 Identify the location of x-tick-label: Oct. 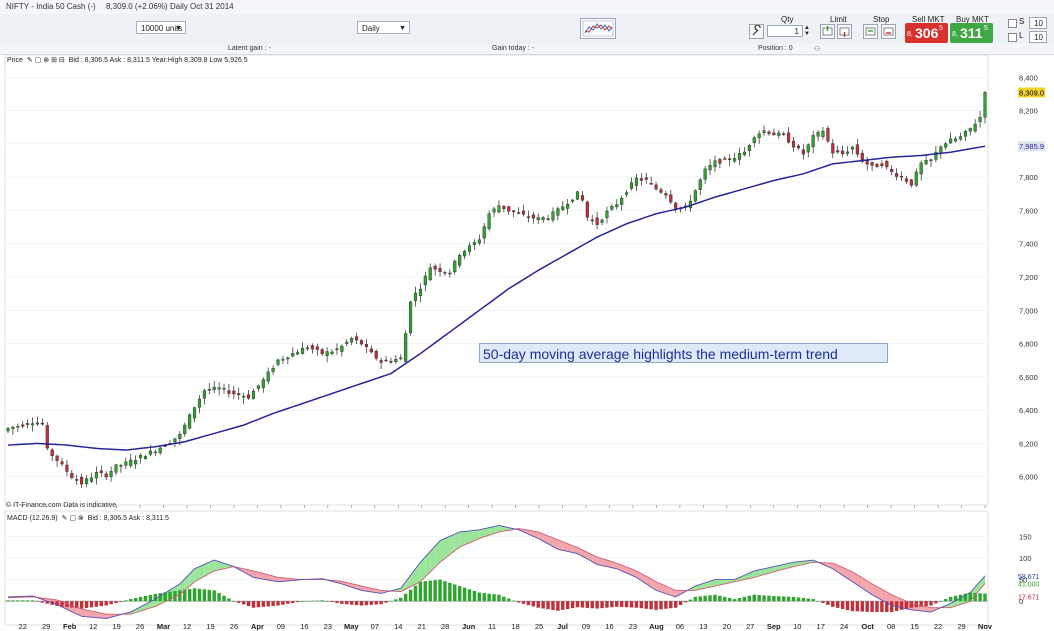
(867, 626).